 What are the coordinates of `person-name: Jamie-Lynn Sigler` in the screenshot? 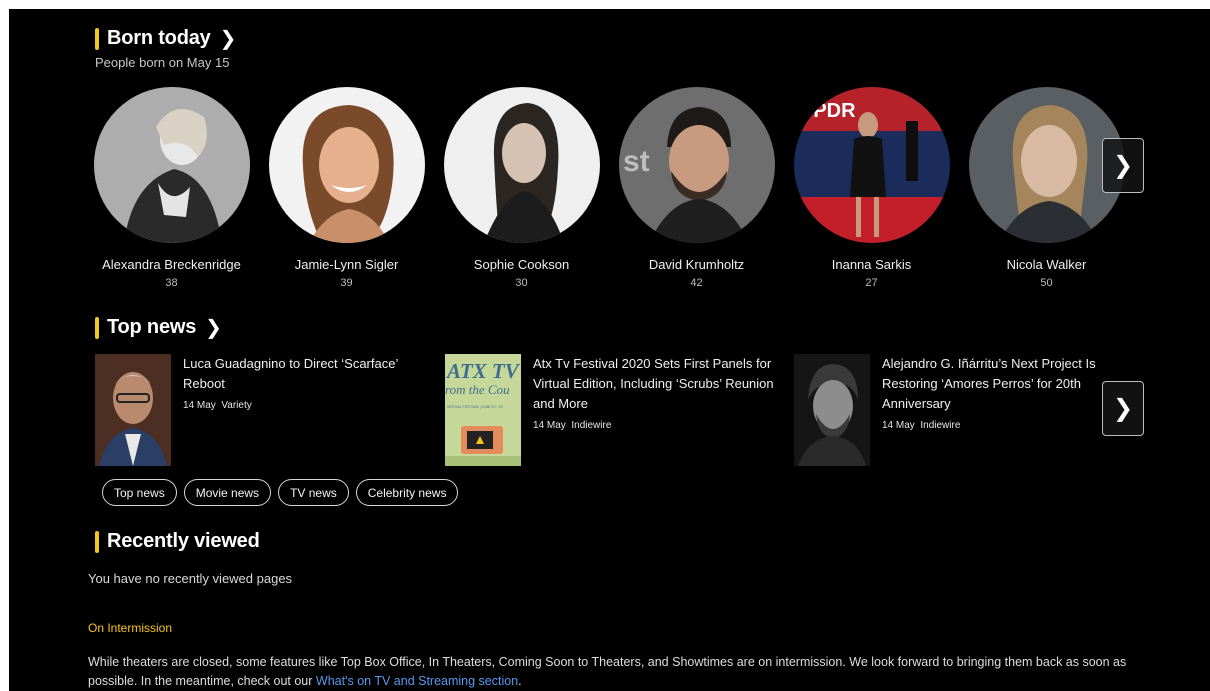 It's located at (346, 264).